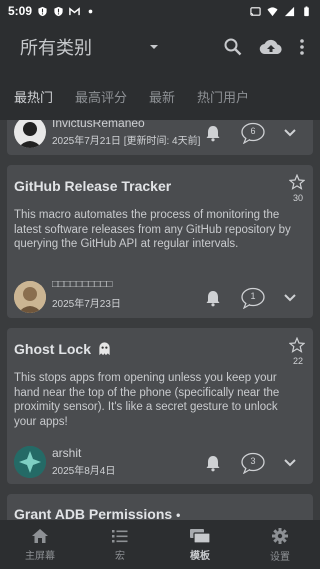 This screenshot has height=569, width=320. What do you see at coordinates (84, 471) in the screenshot?
I see `post-date: 2025年8月4日` at bounding box center [84, 471].